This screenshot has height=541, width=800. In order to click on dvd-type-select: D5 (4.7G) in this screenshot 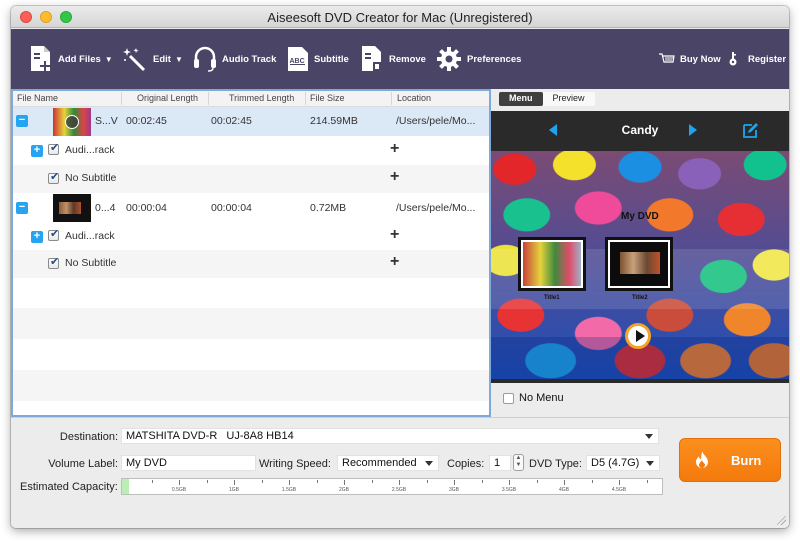, I will do `click(623, 463)`.